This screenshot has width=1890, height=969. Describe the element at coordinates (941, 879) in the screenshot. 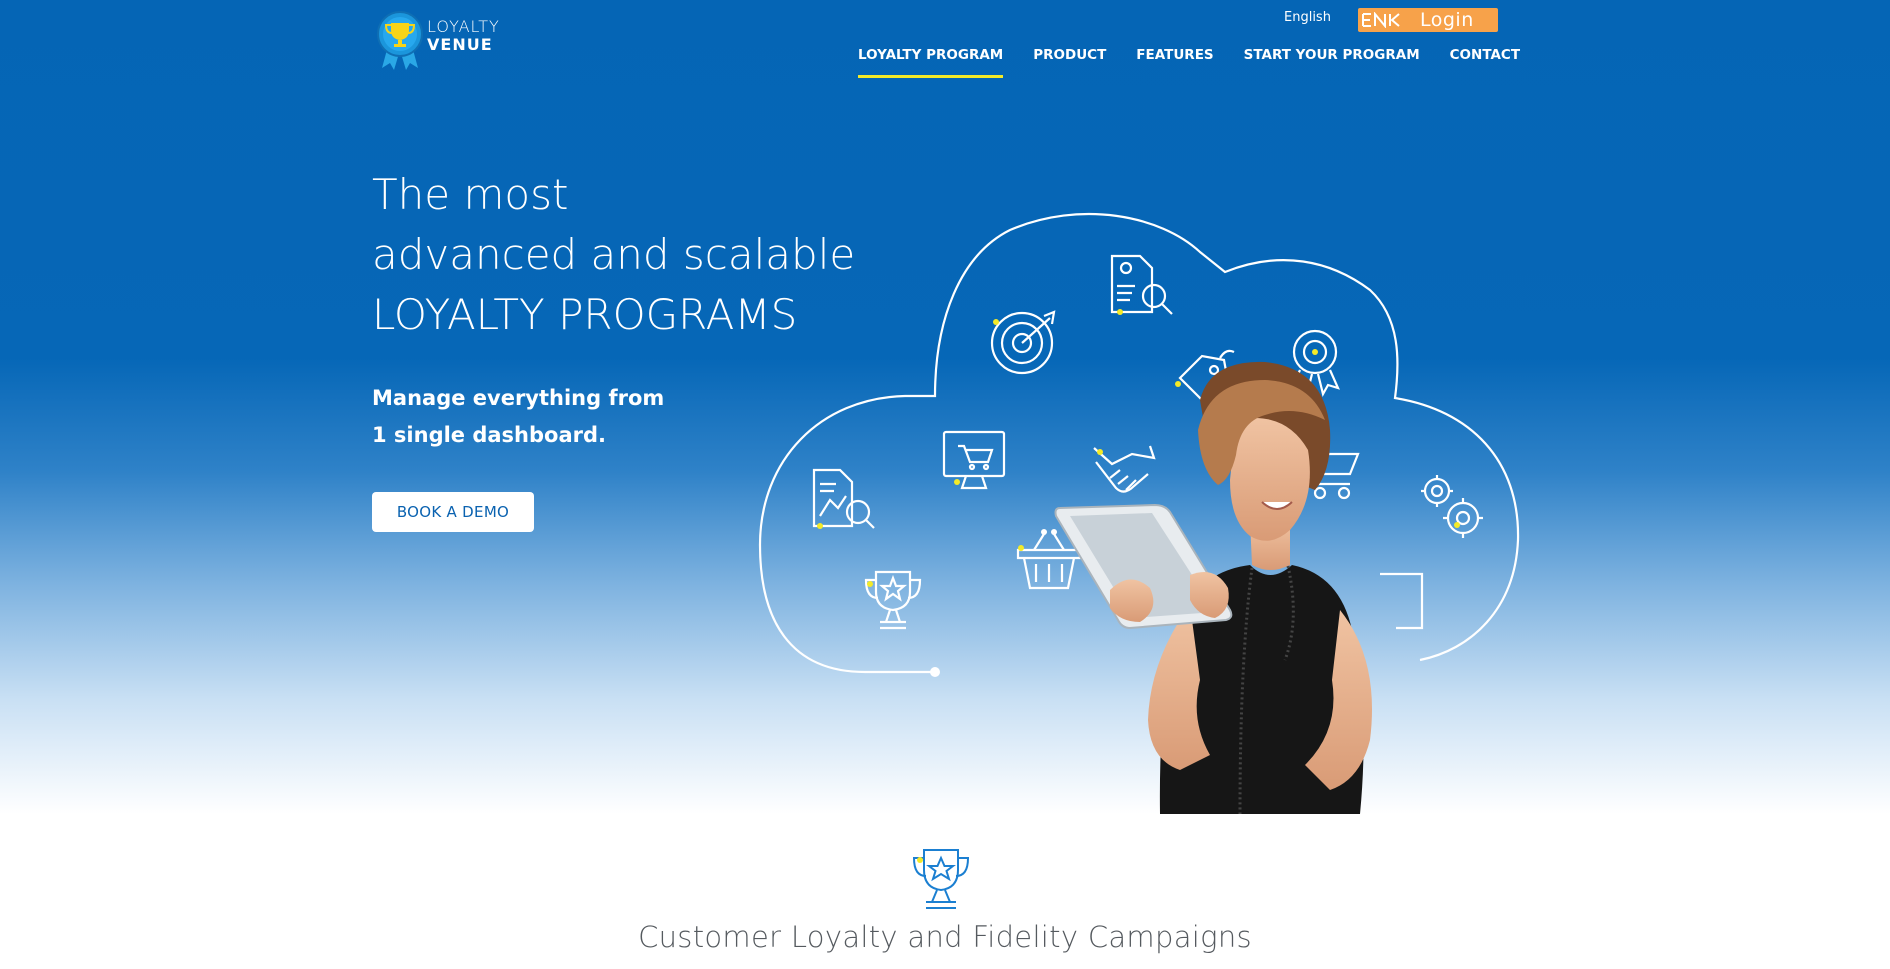

I see `section-trophy-star-icon` at that location.